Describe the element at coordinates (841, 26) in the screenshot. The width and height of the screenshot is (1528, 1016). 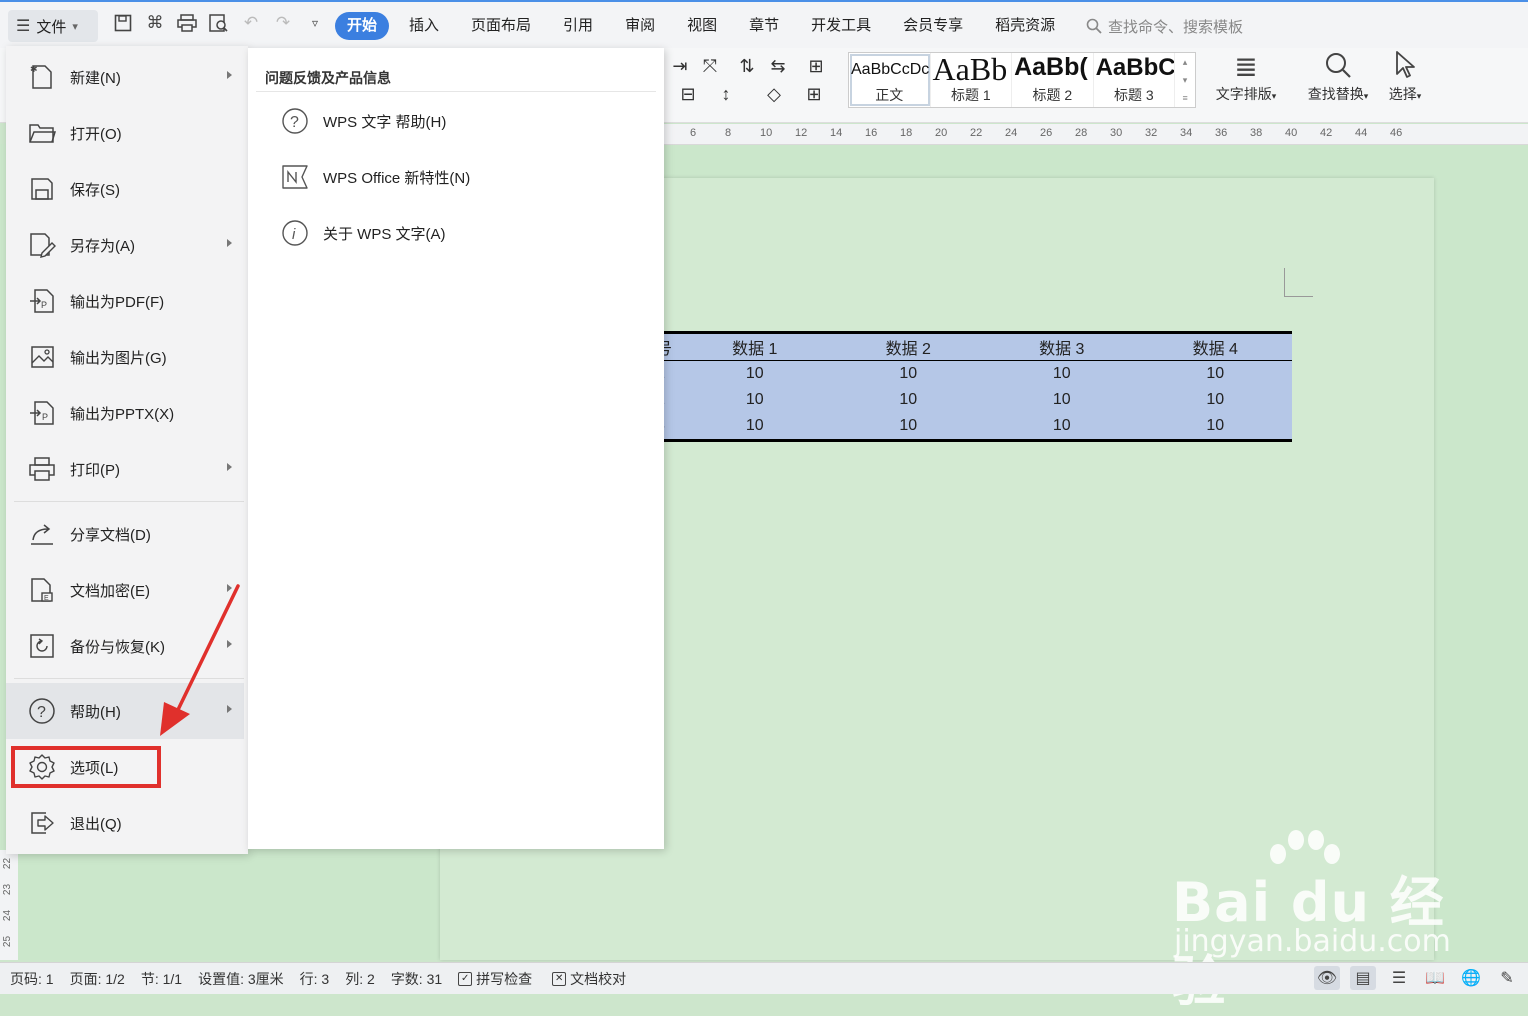
I see `tab-developer: 开发工具` at that location.